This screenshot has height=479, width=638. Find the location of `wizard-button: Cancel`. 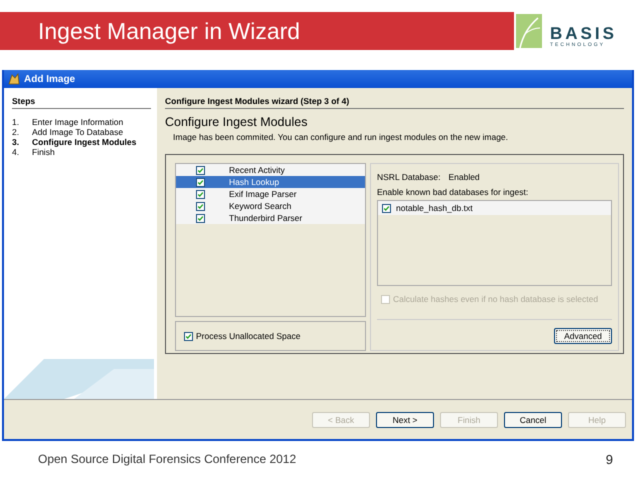

wizard-button: Cancel is located at coordinates (533, 420).